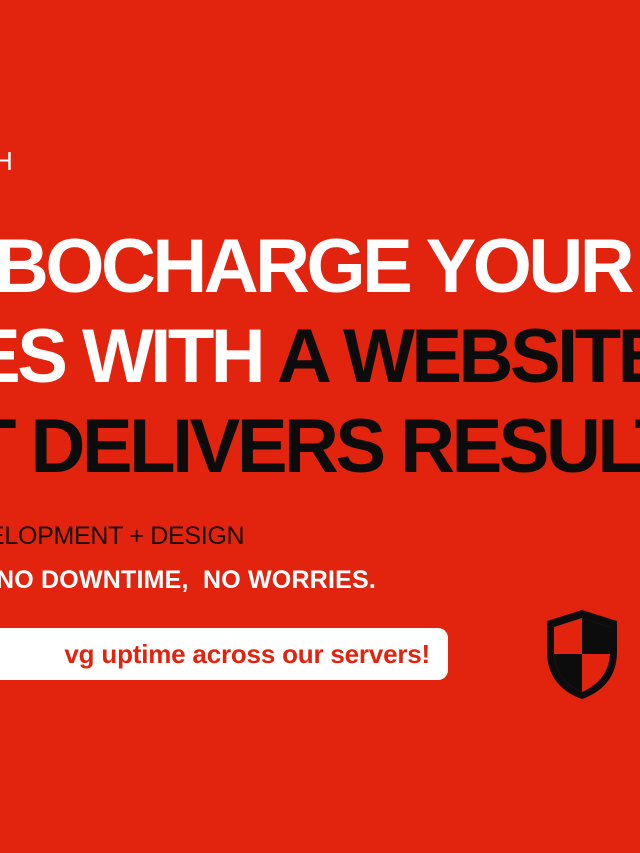 Image resolution: width=640 pixels, height=853 pixels. I want to click on headline-line-2-black: A WEBSITE, so click(458, 356).